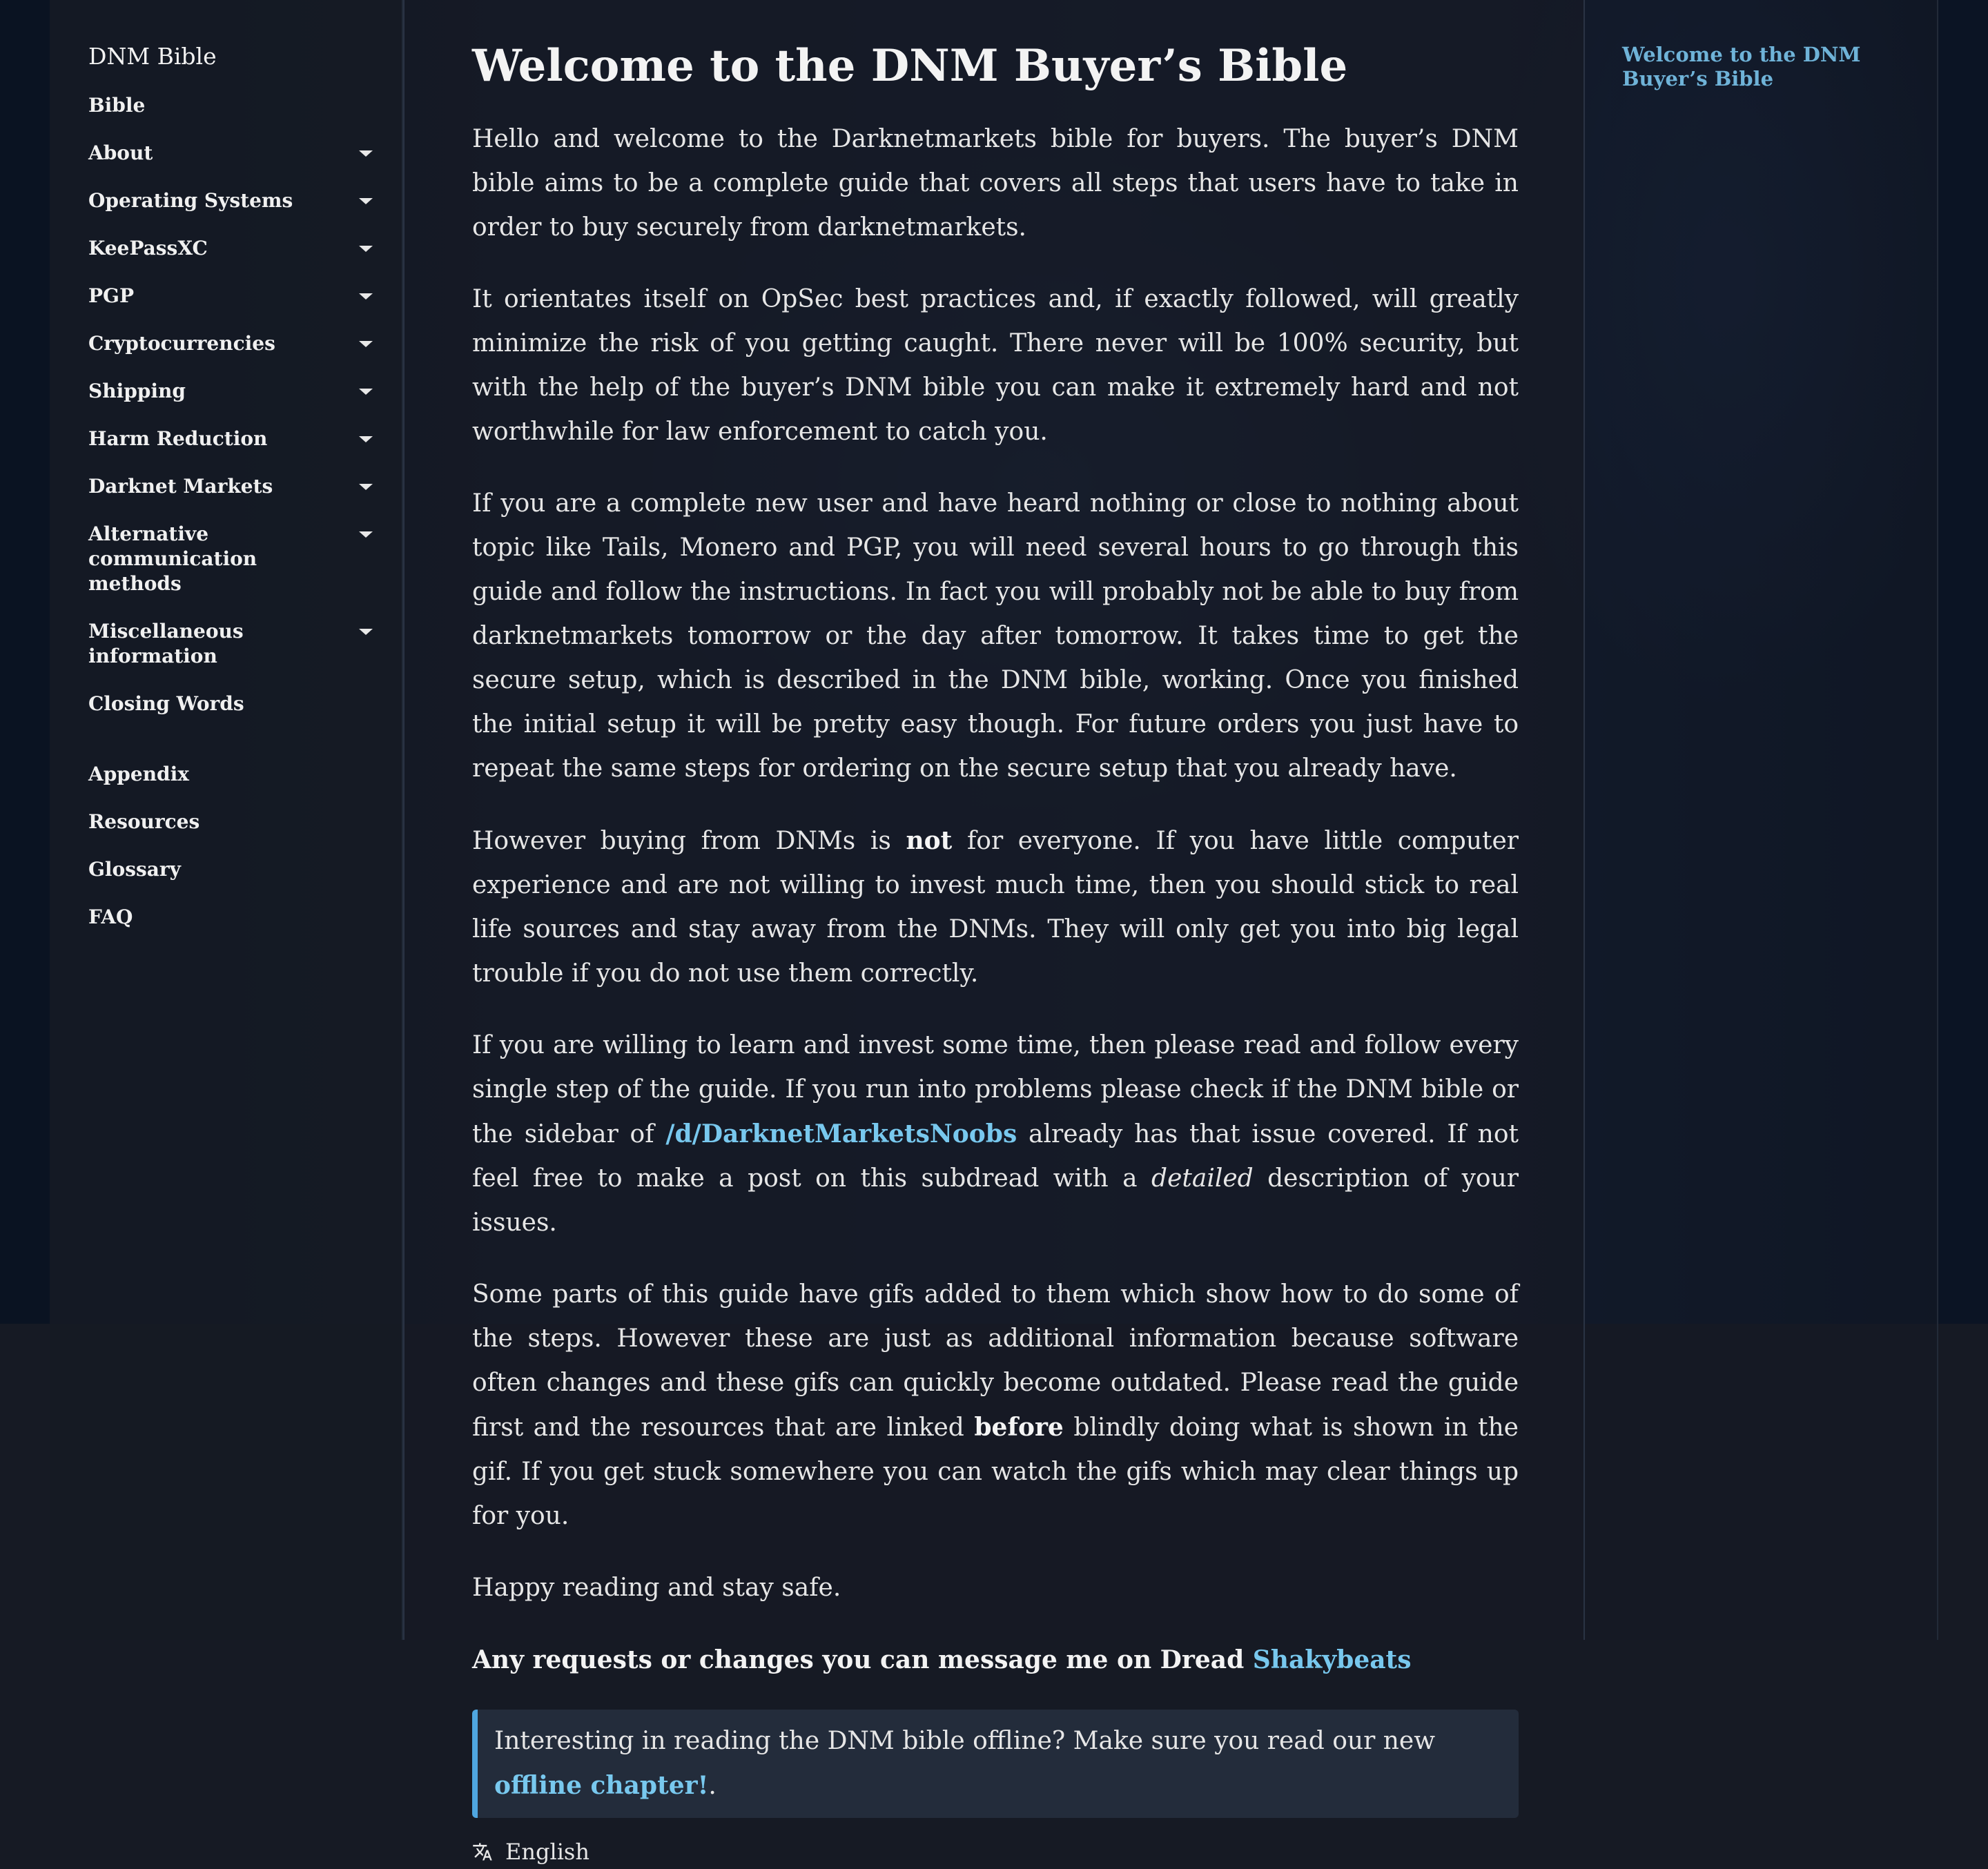 The width and height of the screenshot is (1988, 1869). What do you see at coordinates (233, 869) in the screenshot?
I see `sidebar-item-glossary: Glossary` at bounding box center [233, 869].